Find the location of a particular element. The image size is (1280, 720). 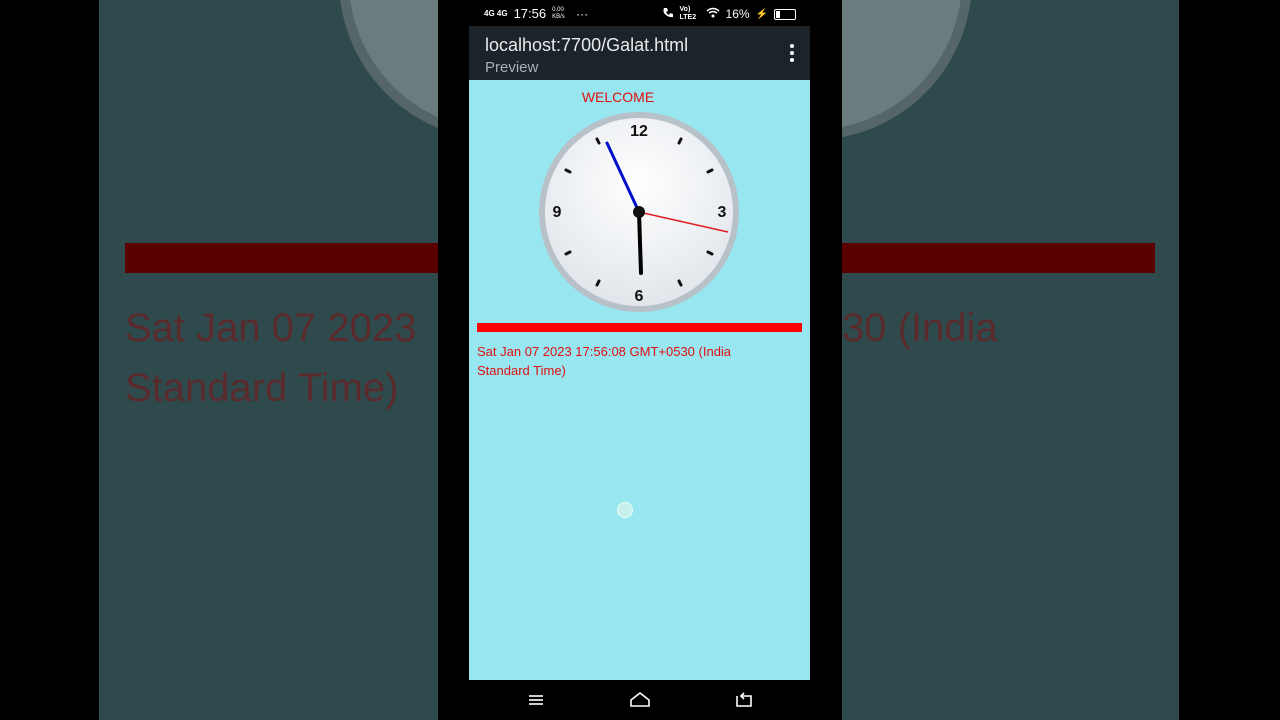

clock-numeral-12: 12 is located at coordinates (639, 131).